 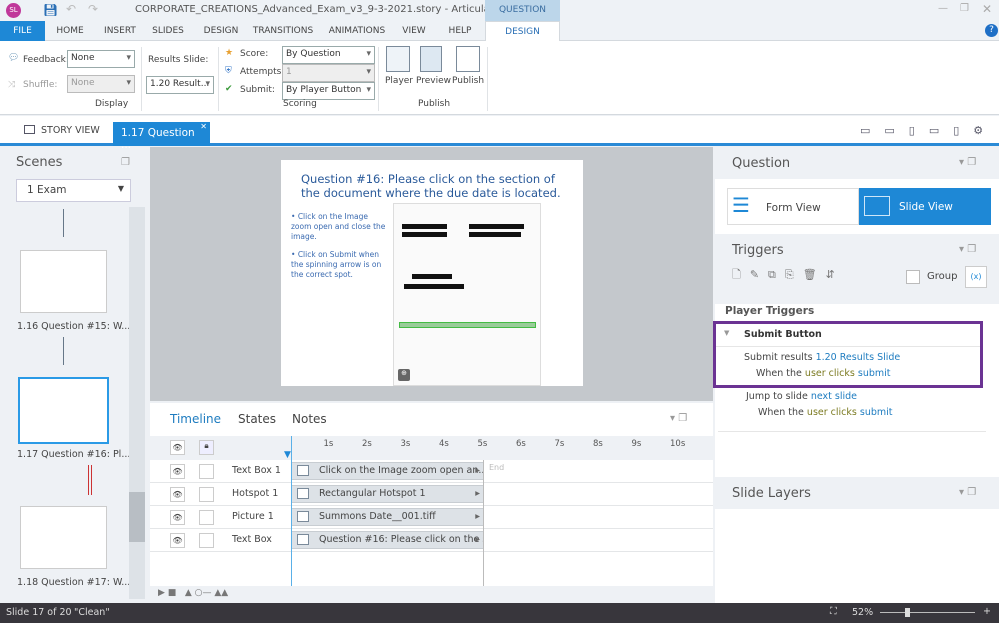 I want to click on timeline-bar: Summons Date__001.tiff, so click(x=387, y=517).